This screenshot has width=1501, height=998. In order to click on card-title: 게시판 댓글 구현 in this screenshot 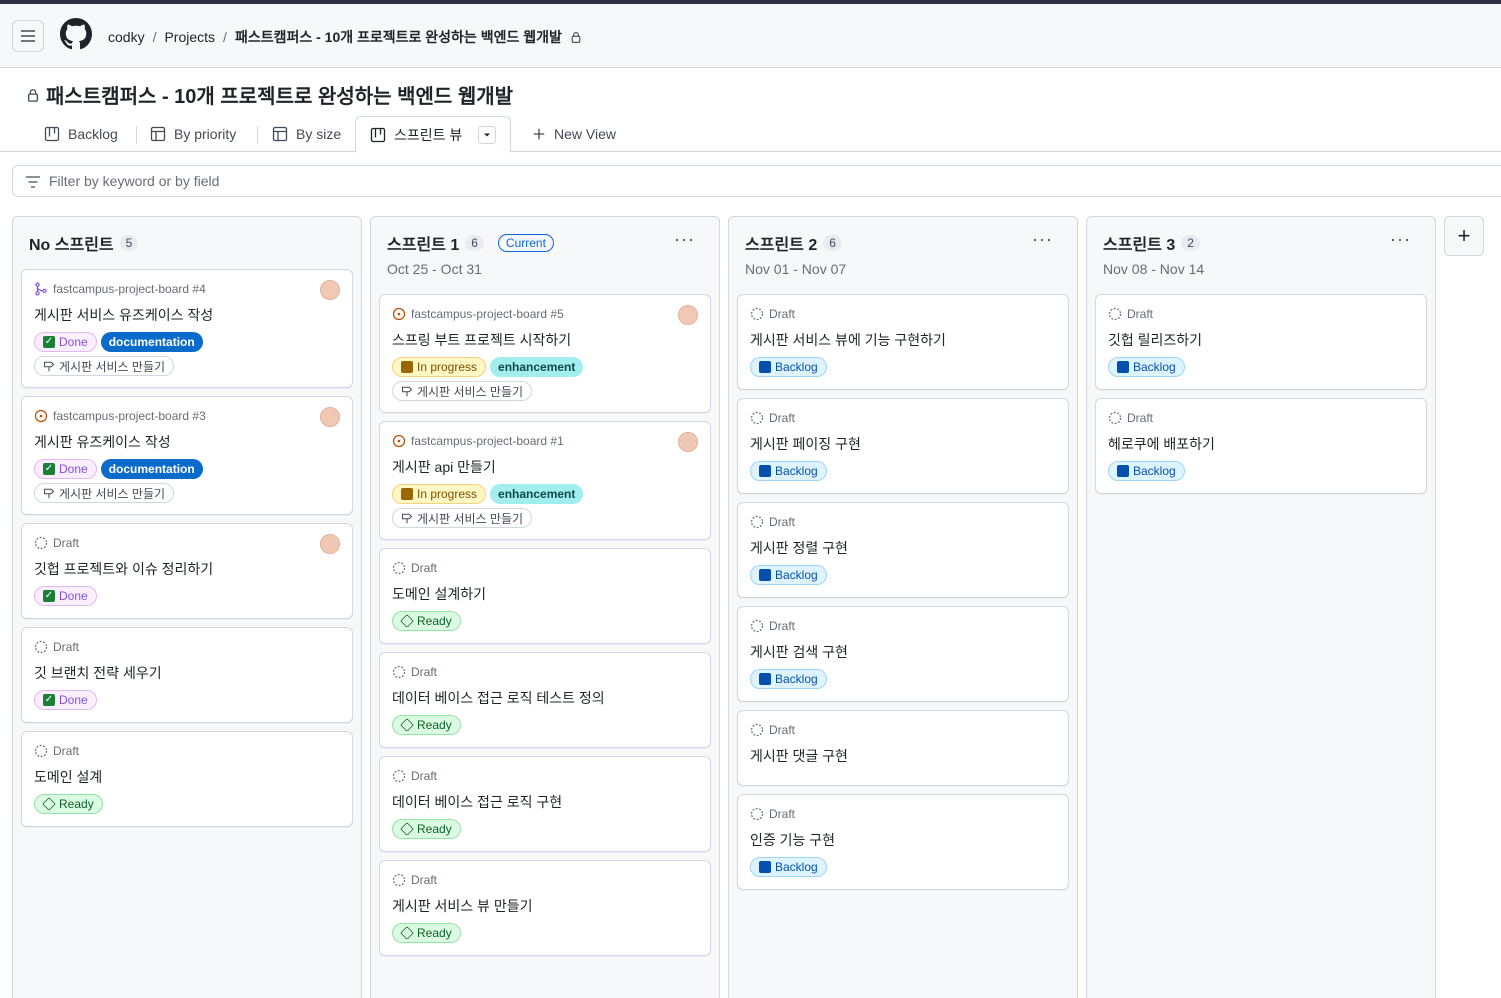, I will do `click(799, 756)`.